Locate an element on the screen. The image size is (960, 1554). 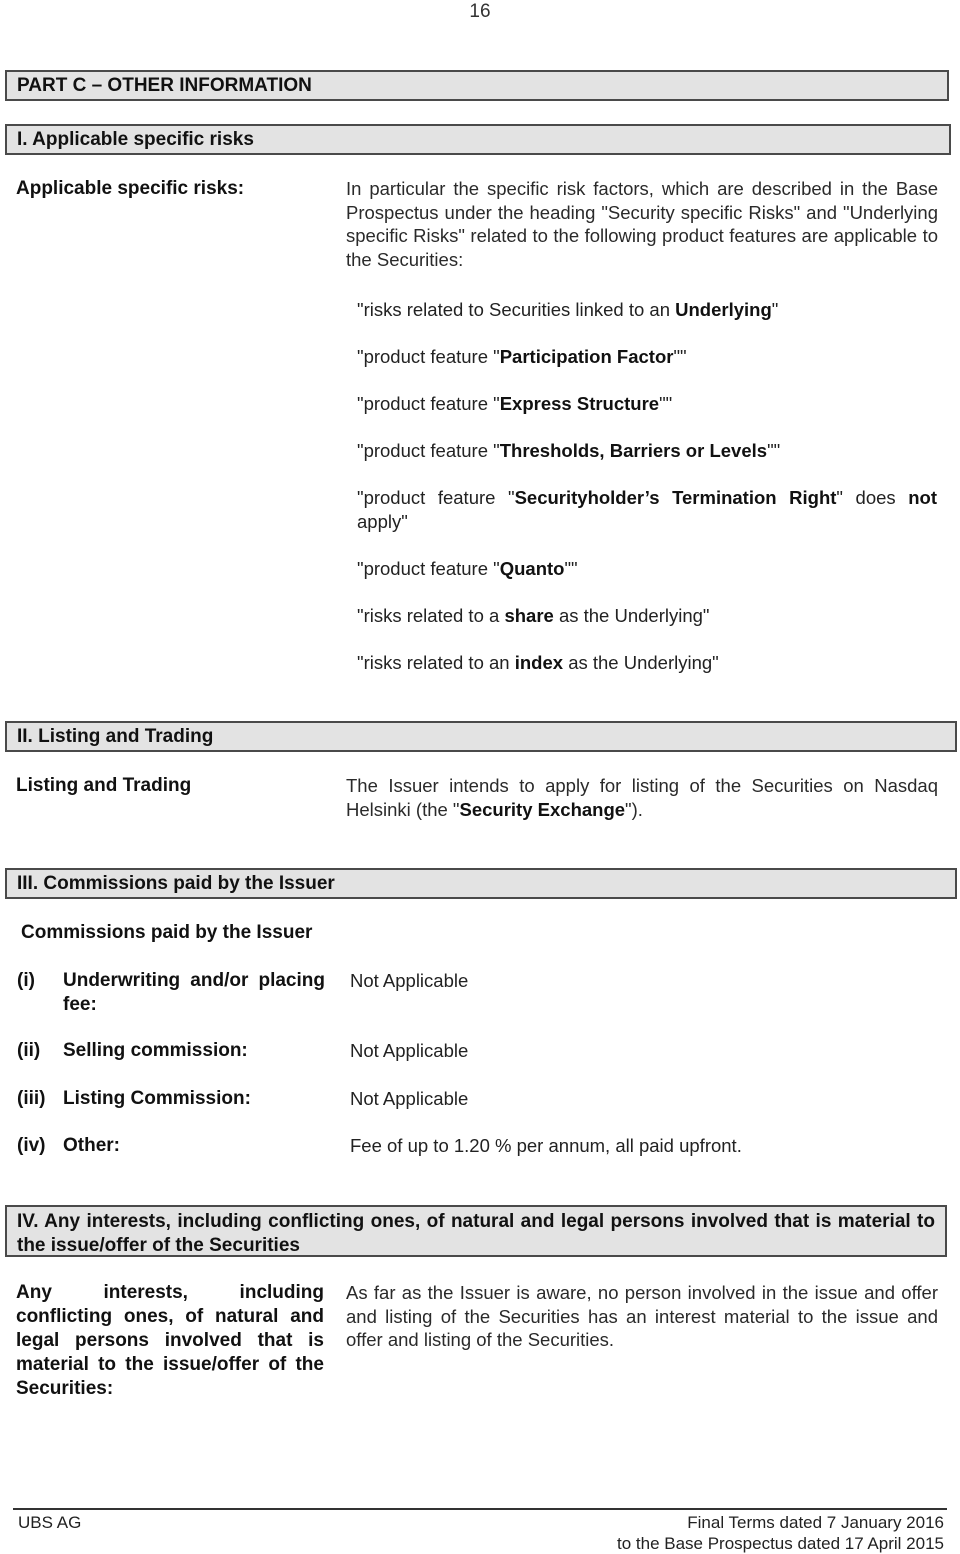
footer-issuer: UBS AG is located at coordinates (50, 1522).